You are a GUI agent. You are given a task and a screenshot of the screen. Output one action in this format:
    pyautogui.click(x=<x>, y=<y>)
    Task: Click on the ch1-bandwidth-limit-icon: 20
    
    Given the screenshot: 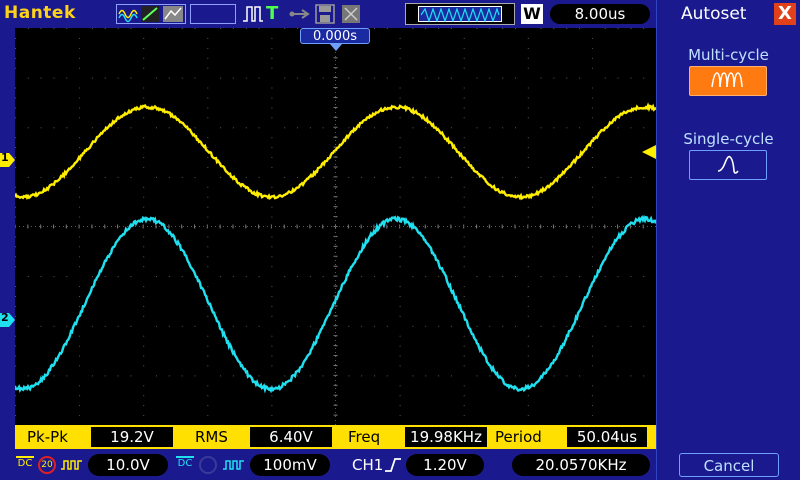 What is the action you would take?
    pyautogui.click(x=47, y=465)
    